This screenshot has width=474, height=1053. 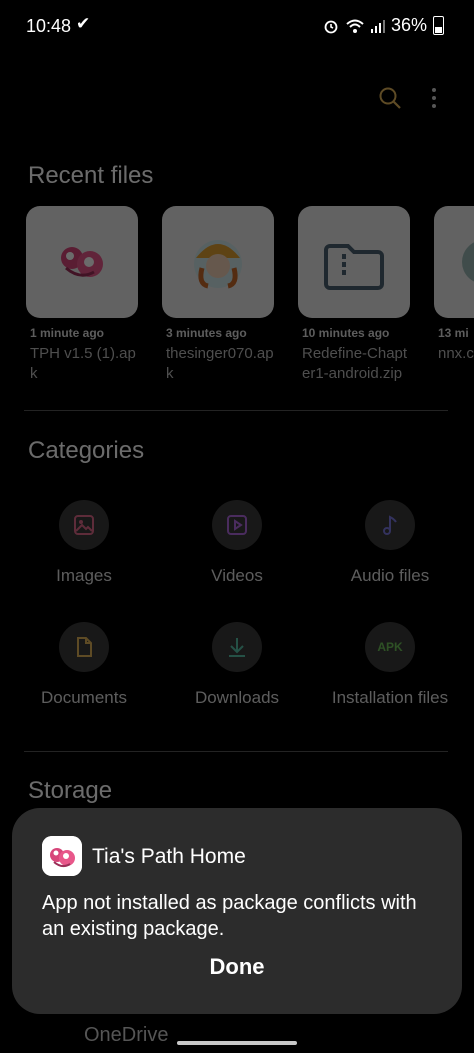 What do you see at coordinates (390, 697) in the screenshot?
I see `category-label: Installation files` at bounding box center [390, 697].